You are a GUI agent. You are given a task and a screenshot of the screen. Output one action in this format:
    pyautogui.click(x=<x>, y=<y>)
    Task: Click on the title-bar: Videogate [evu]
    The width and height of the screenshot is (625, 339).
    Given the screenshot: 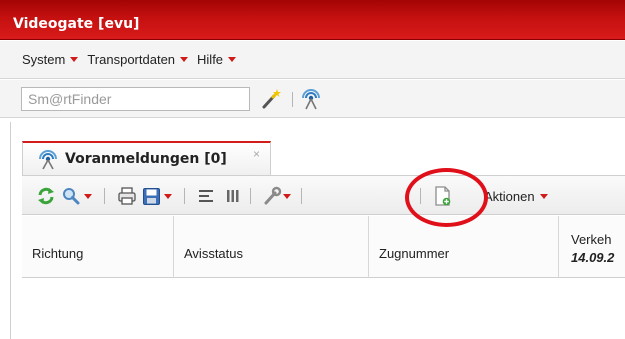 What is the action you would take?
    pyautogui.click(x=312, y=20)
    